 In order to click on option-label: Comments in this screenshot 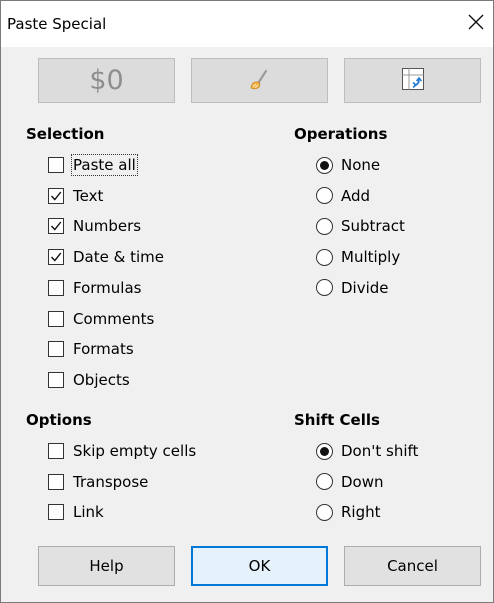, I will do `click(114, 318)`.